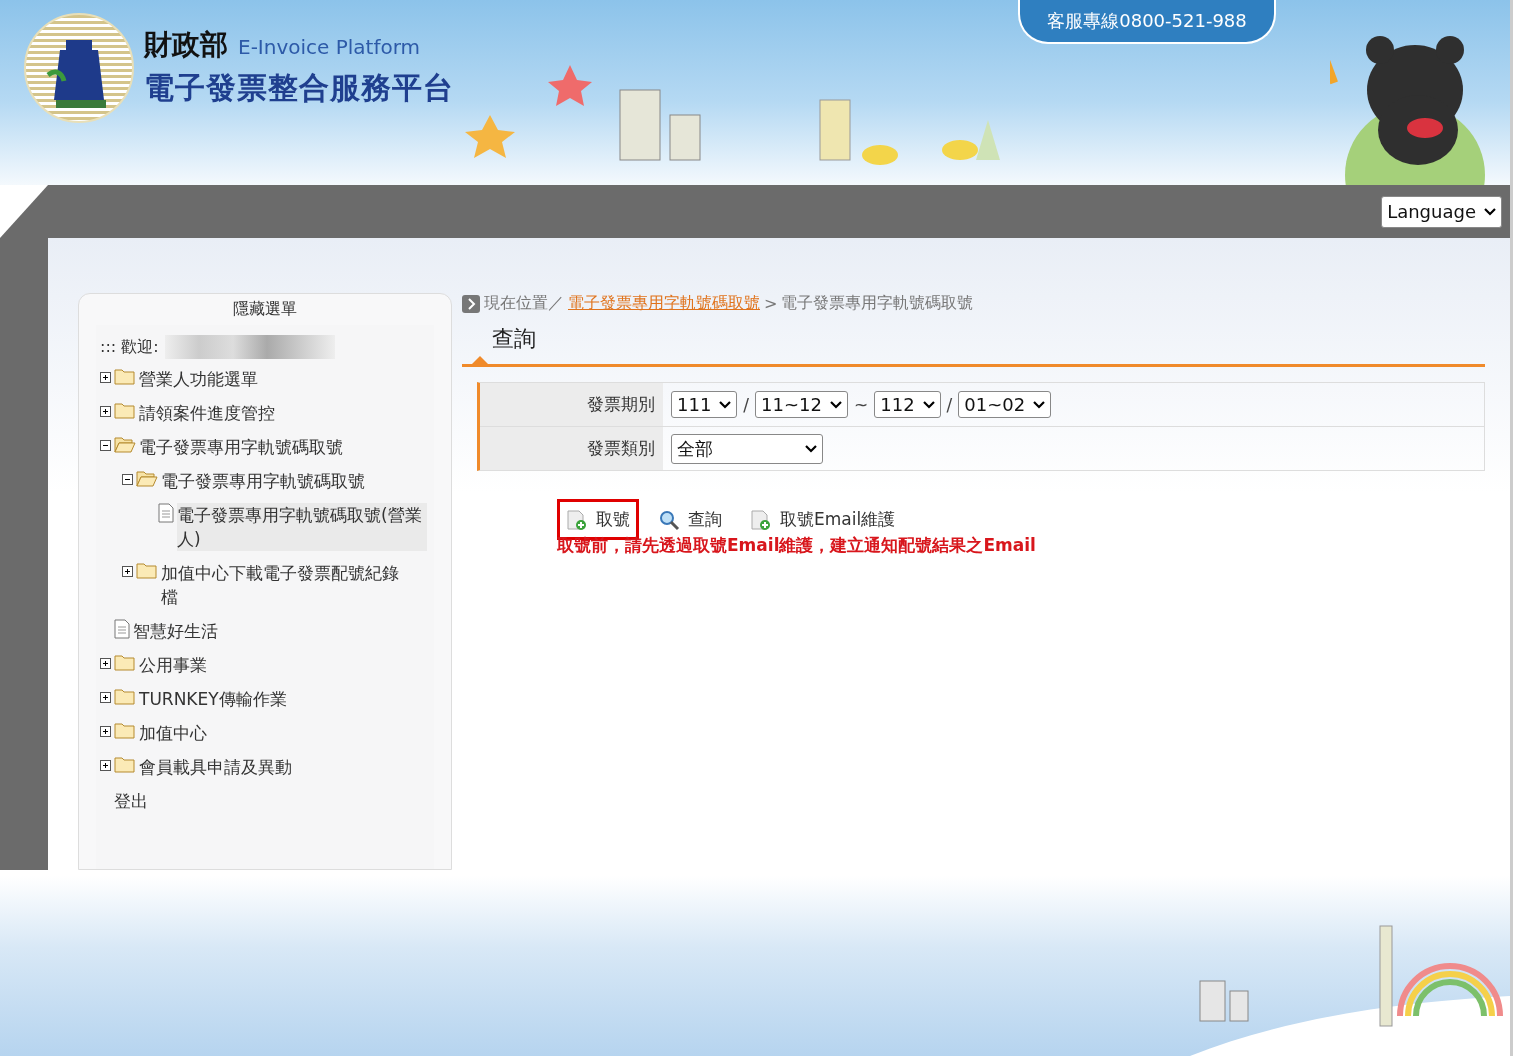  What do you see at coordinates (286, 585) in the screenshot?
I see `menu-folder-item: 加值中心下載電子發票配號紀錄檔` at bounding box center [286, 585].